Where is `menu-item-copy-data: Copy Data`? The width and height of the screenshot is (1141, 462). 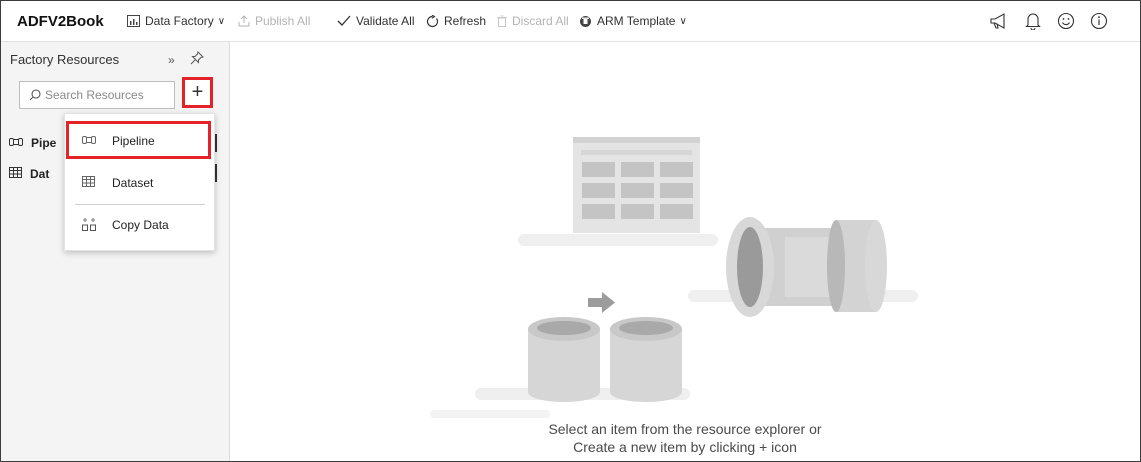 menu-item-copy-data: Copy Data is located at coordinates (139, 225).